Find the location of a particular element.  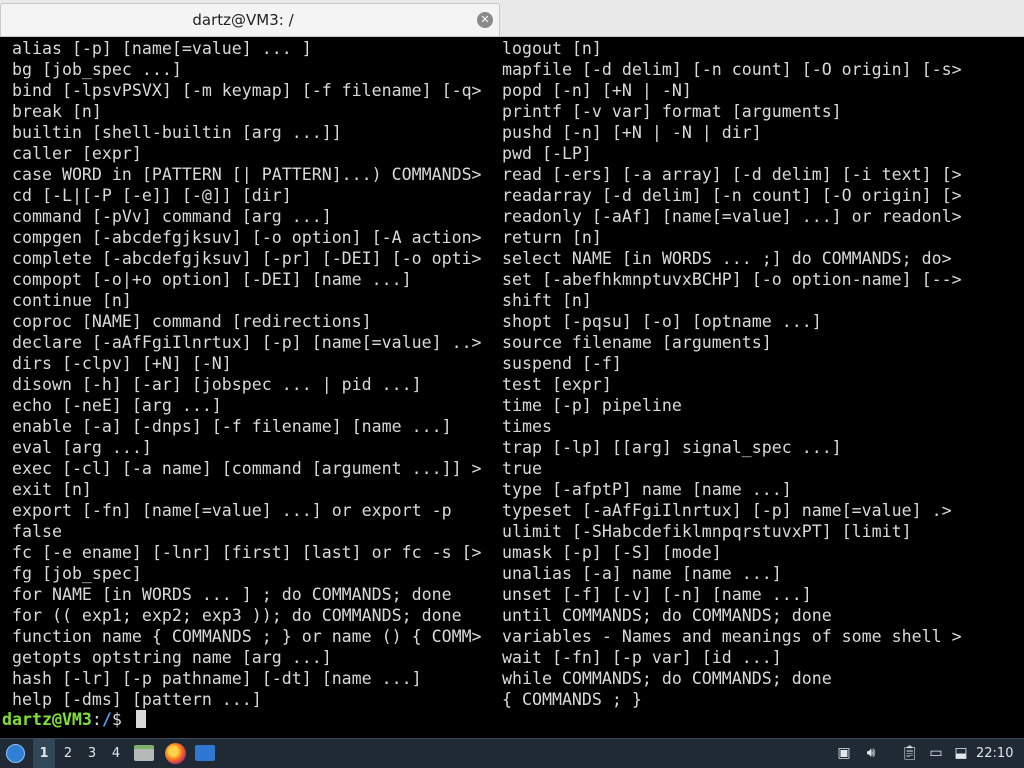

help-line: caller [expr] is located at coordinates (77, 153).